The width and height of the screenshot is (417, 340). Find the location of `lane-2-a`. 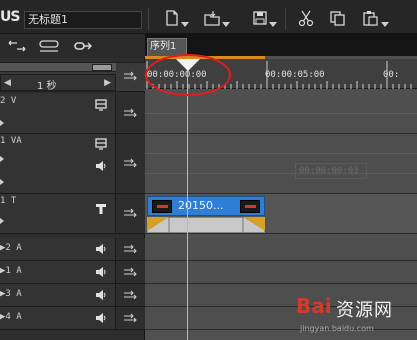

lane-2-a is located at coordinates (281, 249).